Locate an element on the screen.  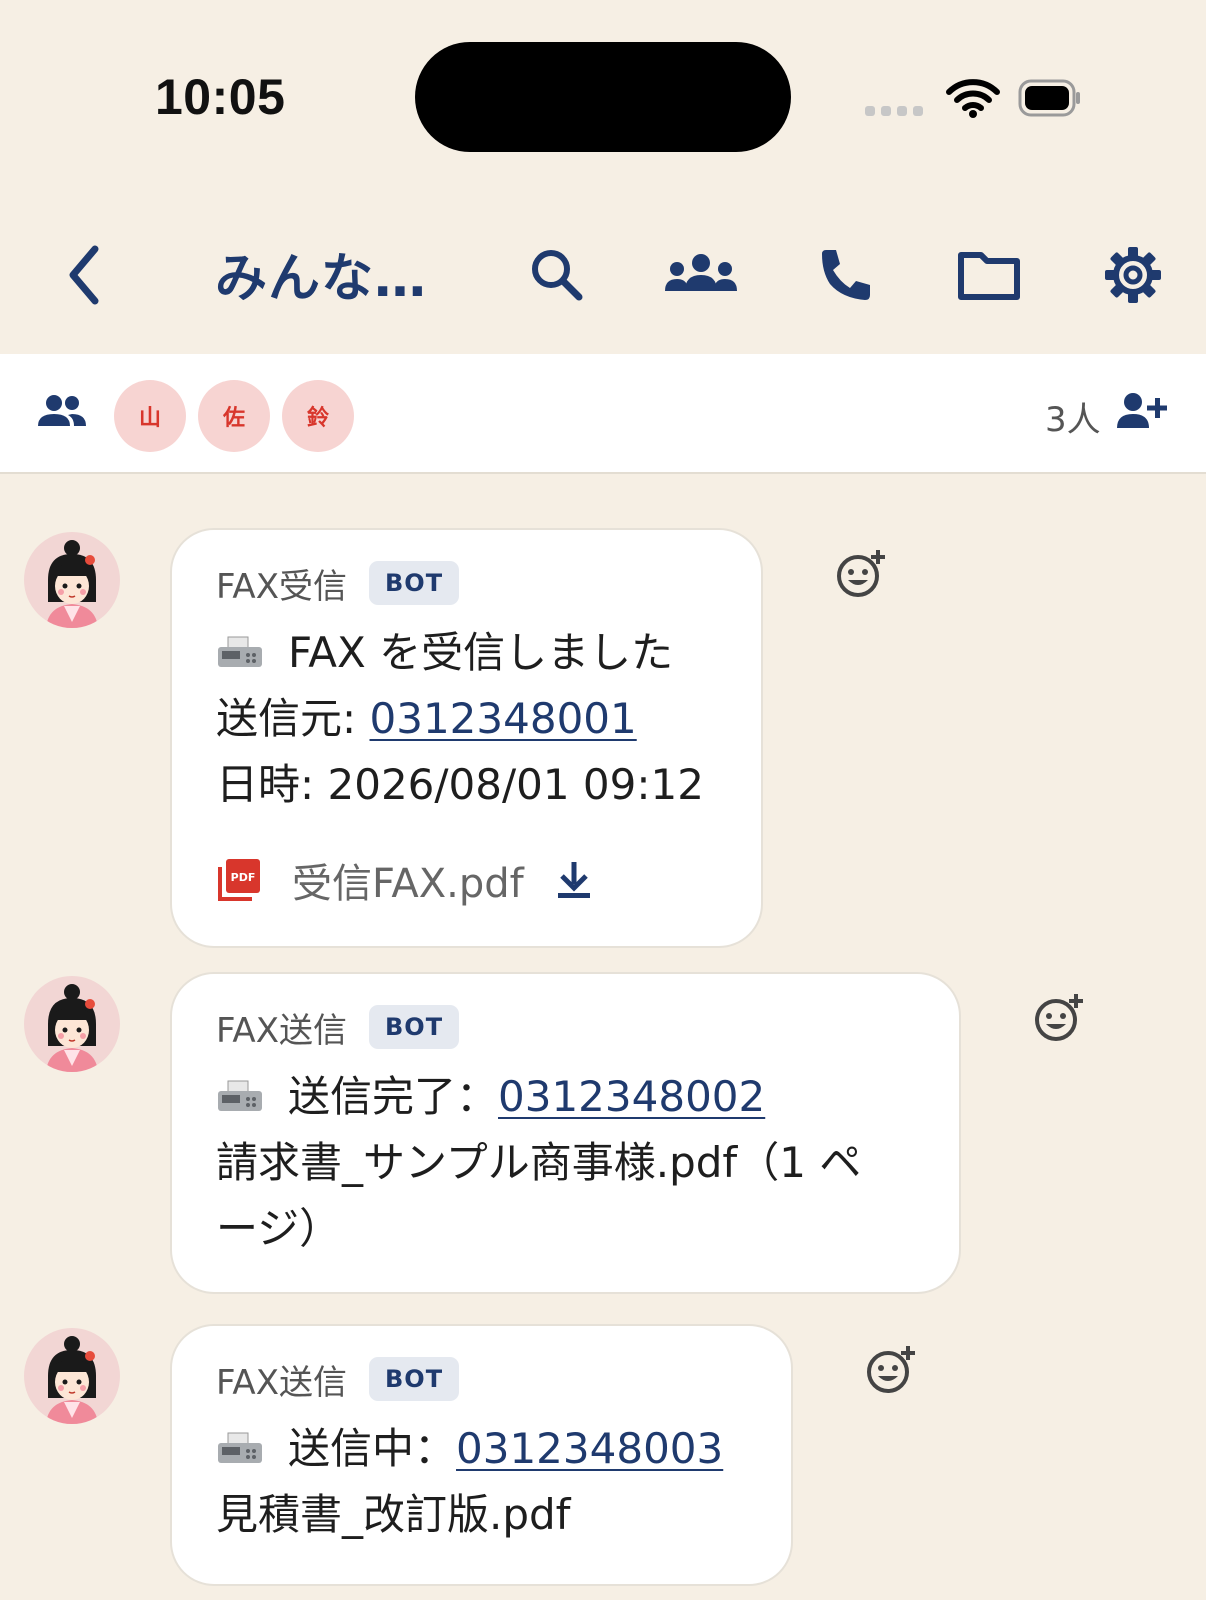
sender-label: 送信元: is located at coordinates (293, 718).